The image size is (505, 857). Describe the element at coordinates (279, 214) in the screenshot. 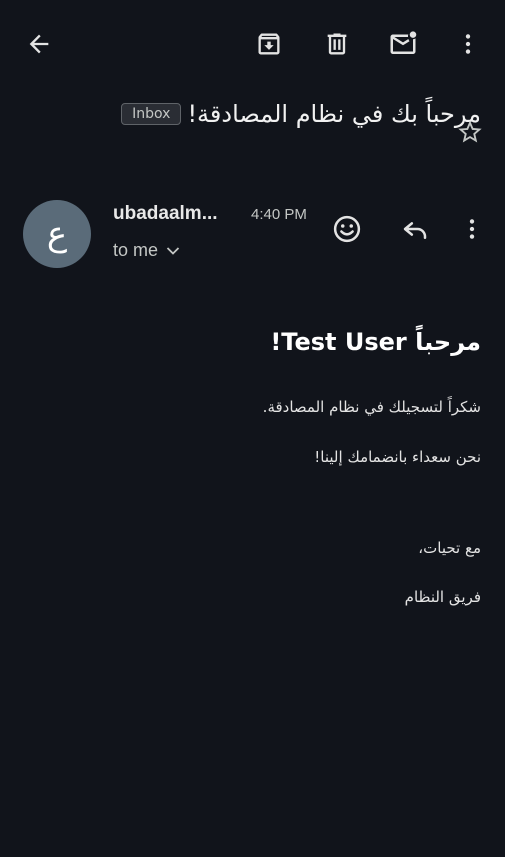

I see `message-time: 4:40 PM` at that location.